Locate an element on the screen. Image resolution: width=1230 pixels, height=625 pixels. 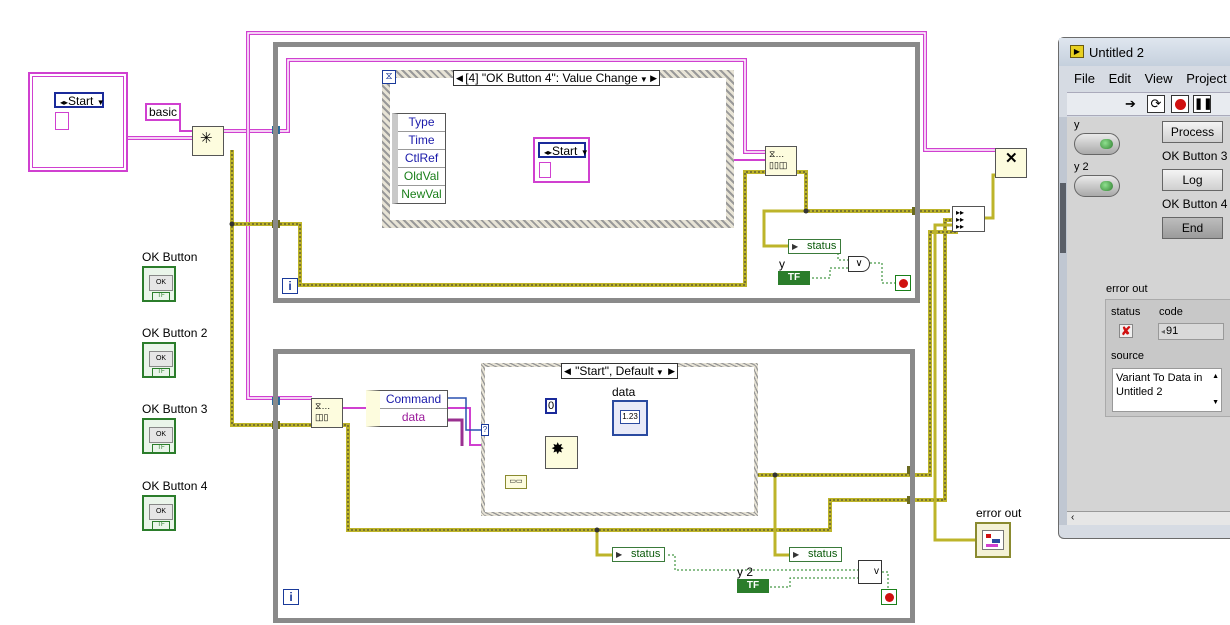
start-enum: ◂▸Start ▼ is located at coordinates (79, 100).